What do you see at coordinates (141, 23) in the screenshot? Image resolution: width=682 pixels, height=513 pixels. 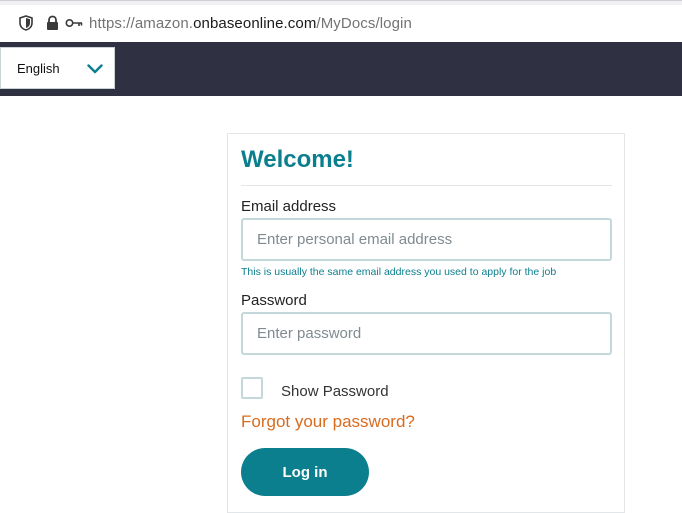 I see `url-prefix: https://amazon.` at bounding box center [141, 23].